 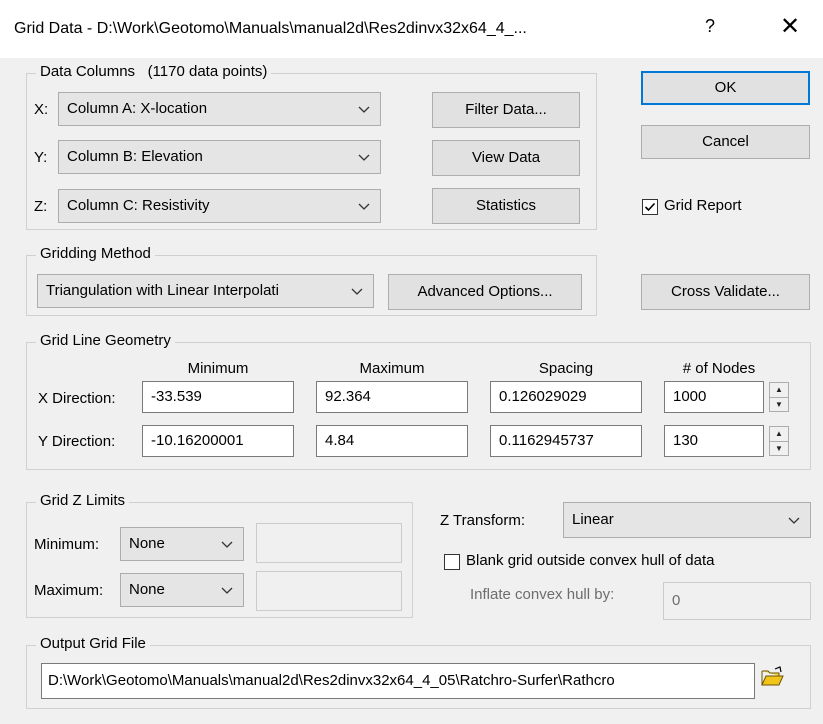 I want to click on help-button: ?, so click(x=710, y=26).